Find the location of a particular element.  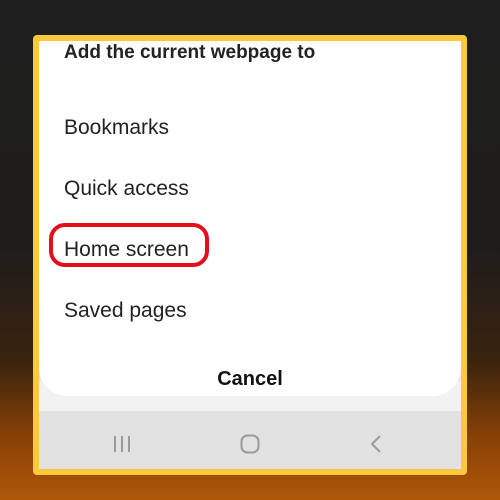

home-icon is located at coordinates (250, 444).